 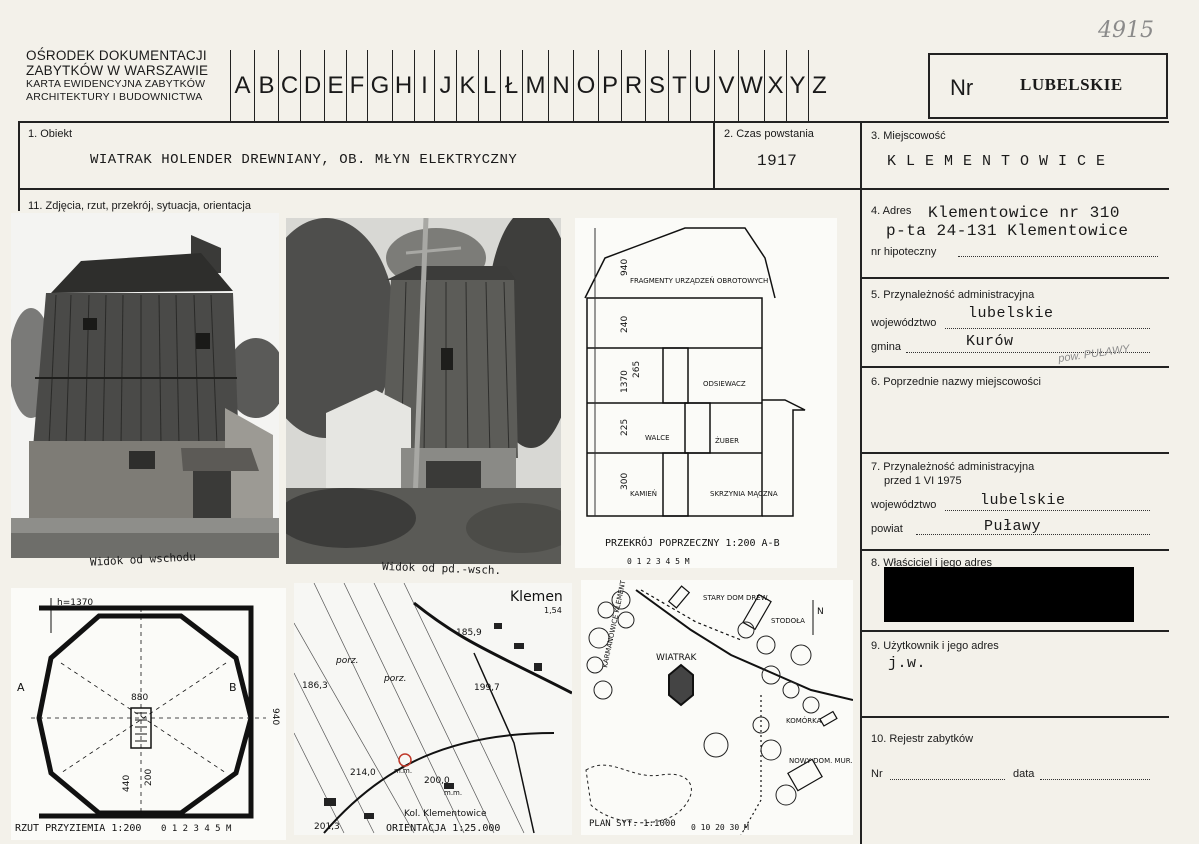 What do you see at coordinates (633, 86) in the screenshot?
I see `index-letter: R` at bounding box center [633, 86].